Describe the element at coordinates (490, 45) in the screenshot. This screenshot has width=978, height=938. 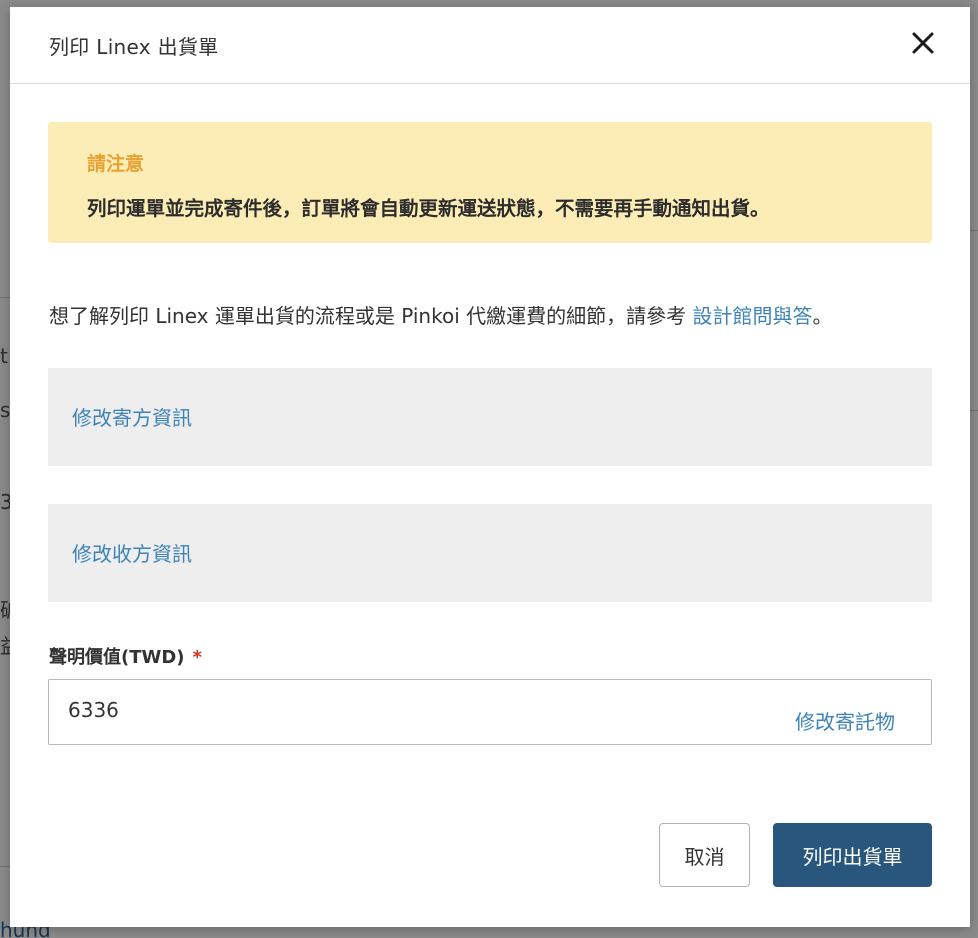
I see `dialog-header: 列印 Linex 出貨單` at that location.